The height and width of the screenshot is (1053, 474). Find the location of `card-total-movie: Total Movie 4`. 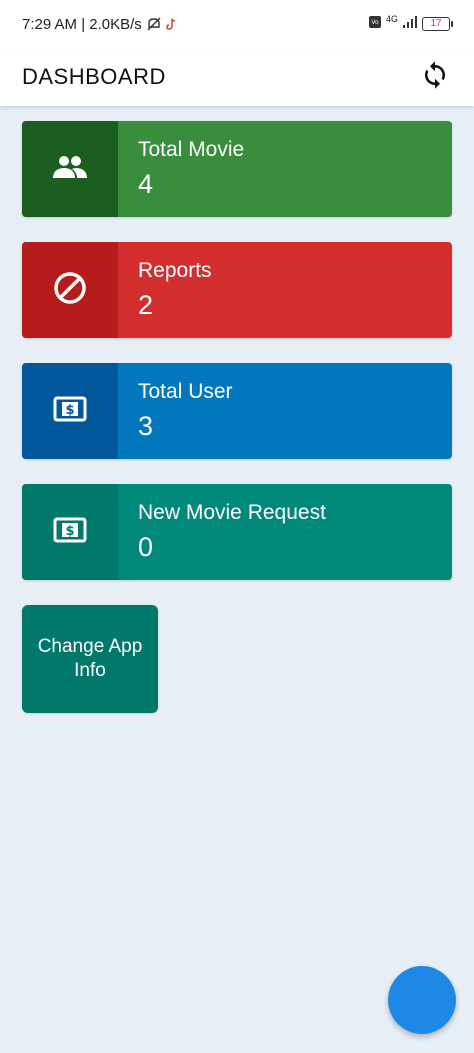

card-total-movie: Total Movie 4 is located at coordinates (237, 169).